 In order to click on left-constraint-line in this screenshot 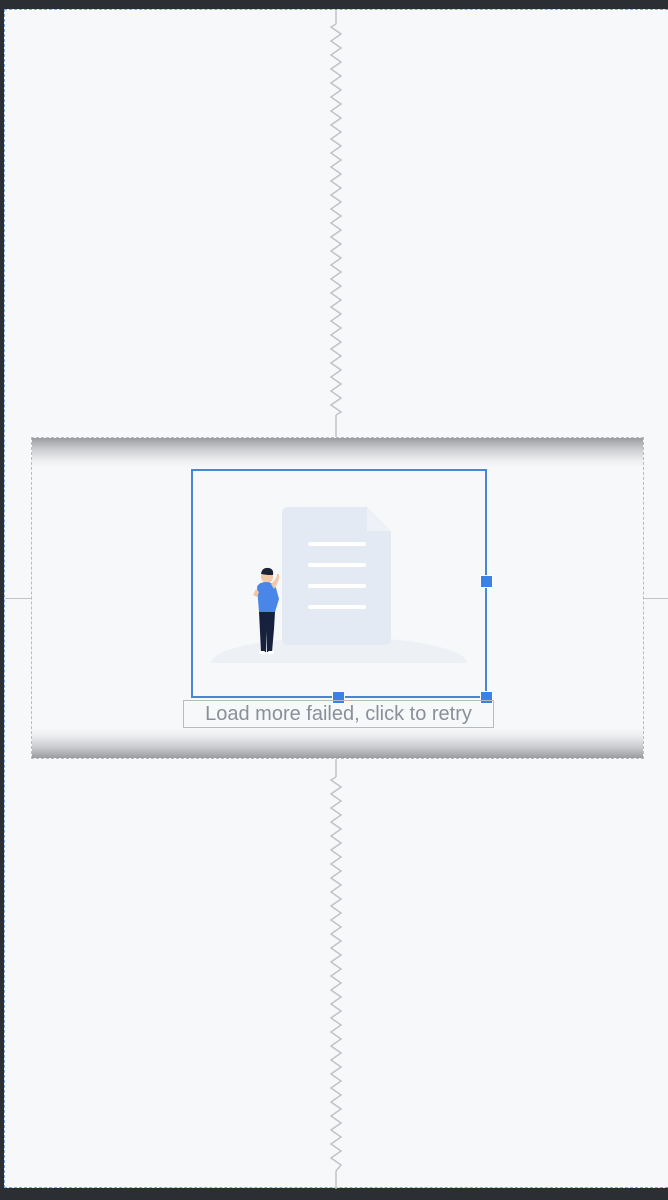, I will do `click(18, 598)`.